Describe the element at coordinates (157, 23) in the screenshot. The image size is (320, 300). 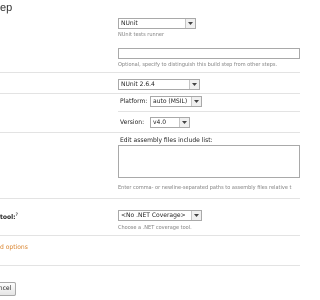
I see `runner-select: NUnit` at that location.